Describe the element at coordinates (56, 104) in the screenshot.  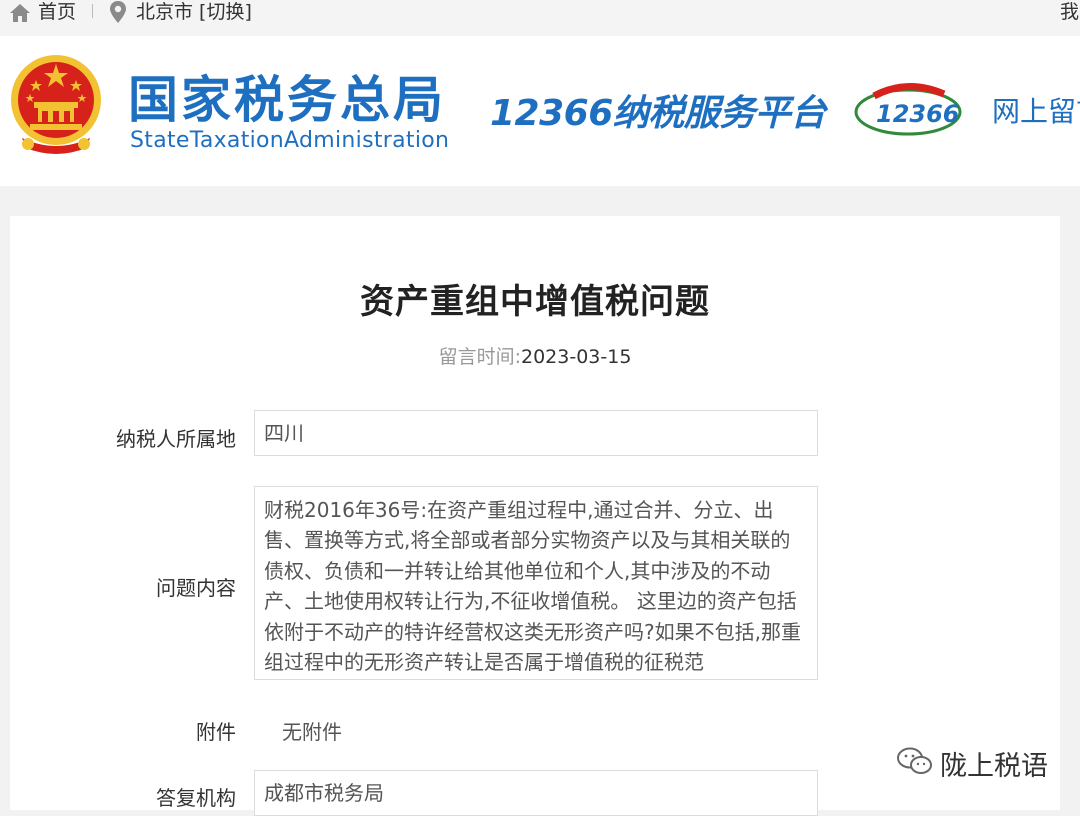
I see `national-emblem-icon` at that location.